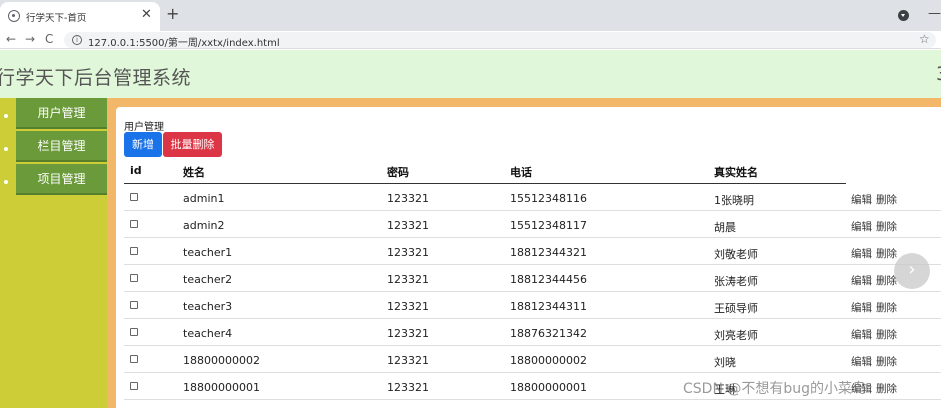  Describe the element at coordinates (221, 360) in the screenshot. I see `cell-name: 18800000002` at that location.